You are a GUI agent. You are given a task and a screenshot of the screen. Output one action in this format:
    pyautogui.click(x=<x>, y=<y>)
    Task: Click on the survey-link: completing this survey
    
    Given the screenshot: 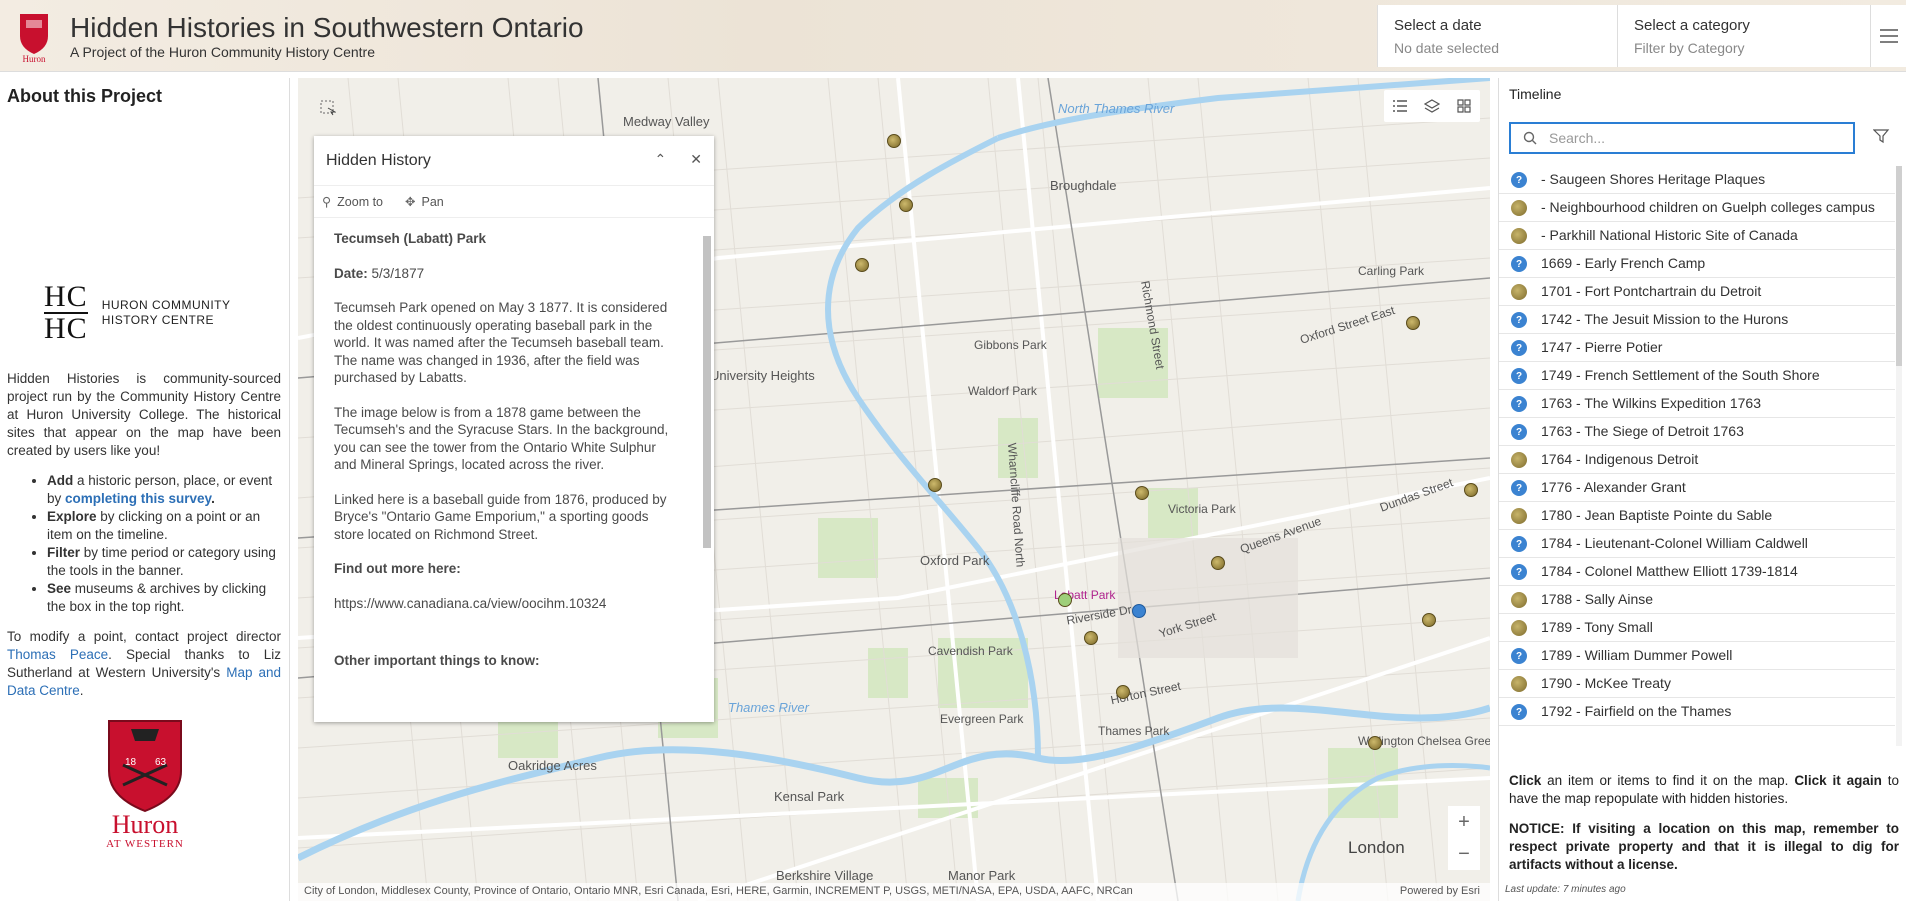 What is the action you would take?
    pyautogui.click(x=138, y=498)
    